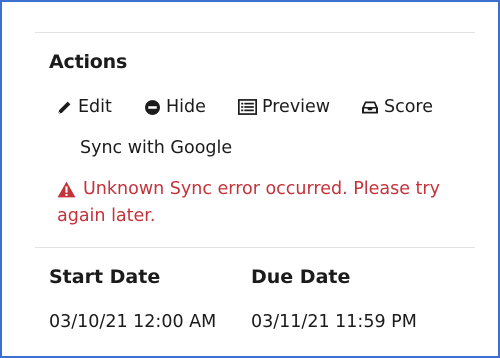  Describe the element at coordinates (152, 107) in the screenshot. I see `minus-circle-icon` at that location.